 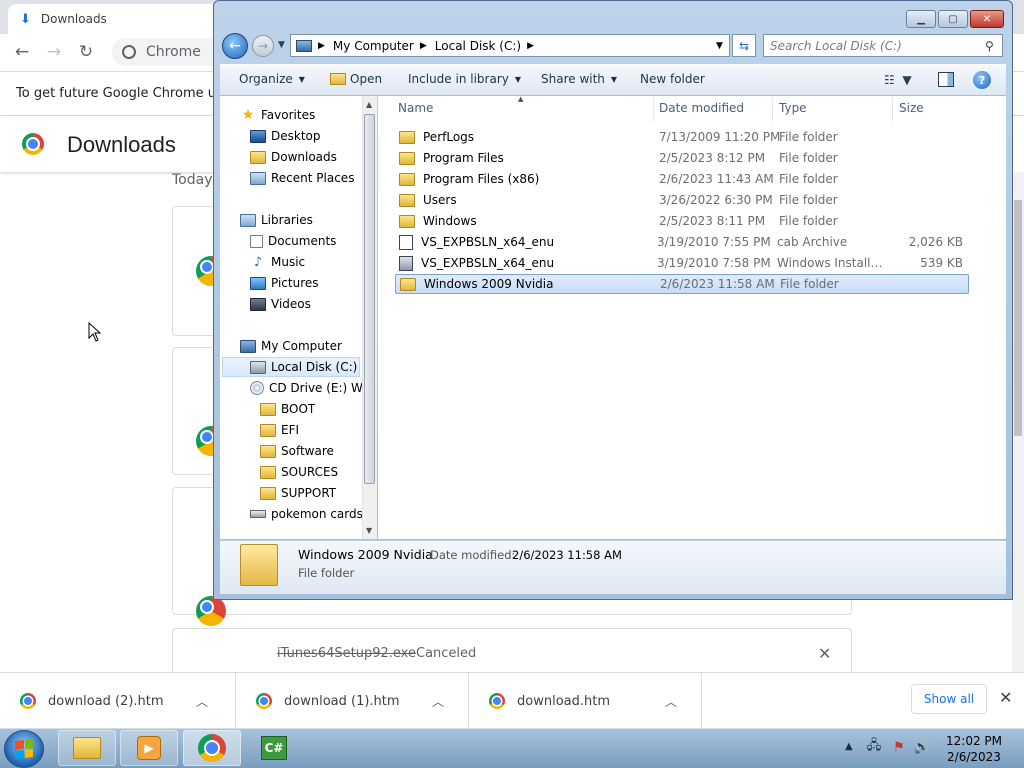 What do you see at coordinates (824, 653) in the screenshot?
I see `remove-icon: ✕` at bounding box center [824, 653].